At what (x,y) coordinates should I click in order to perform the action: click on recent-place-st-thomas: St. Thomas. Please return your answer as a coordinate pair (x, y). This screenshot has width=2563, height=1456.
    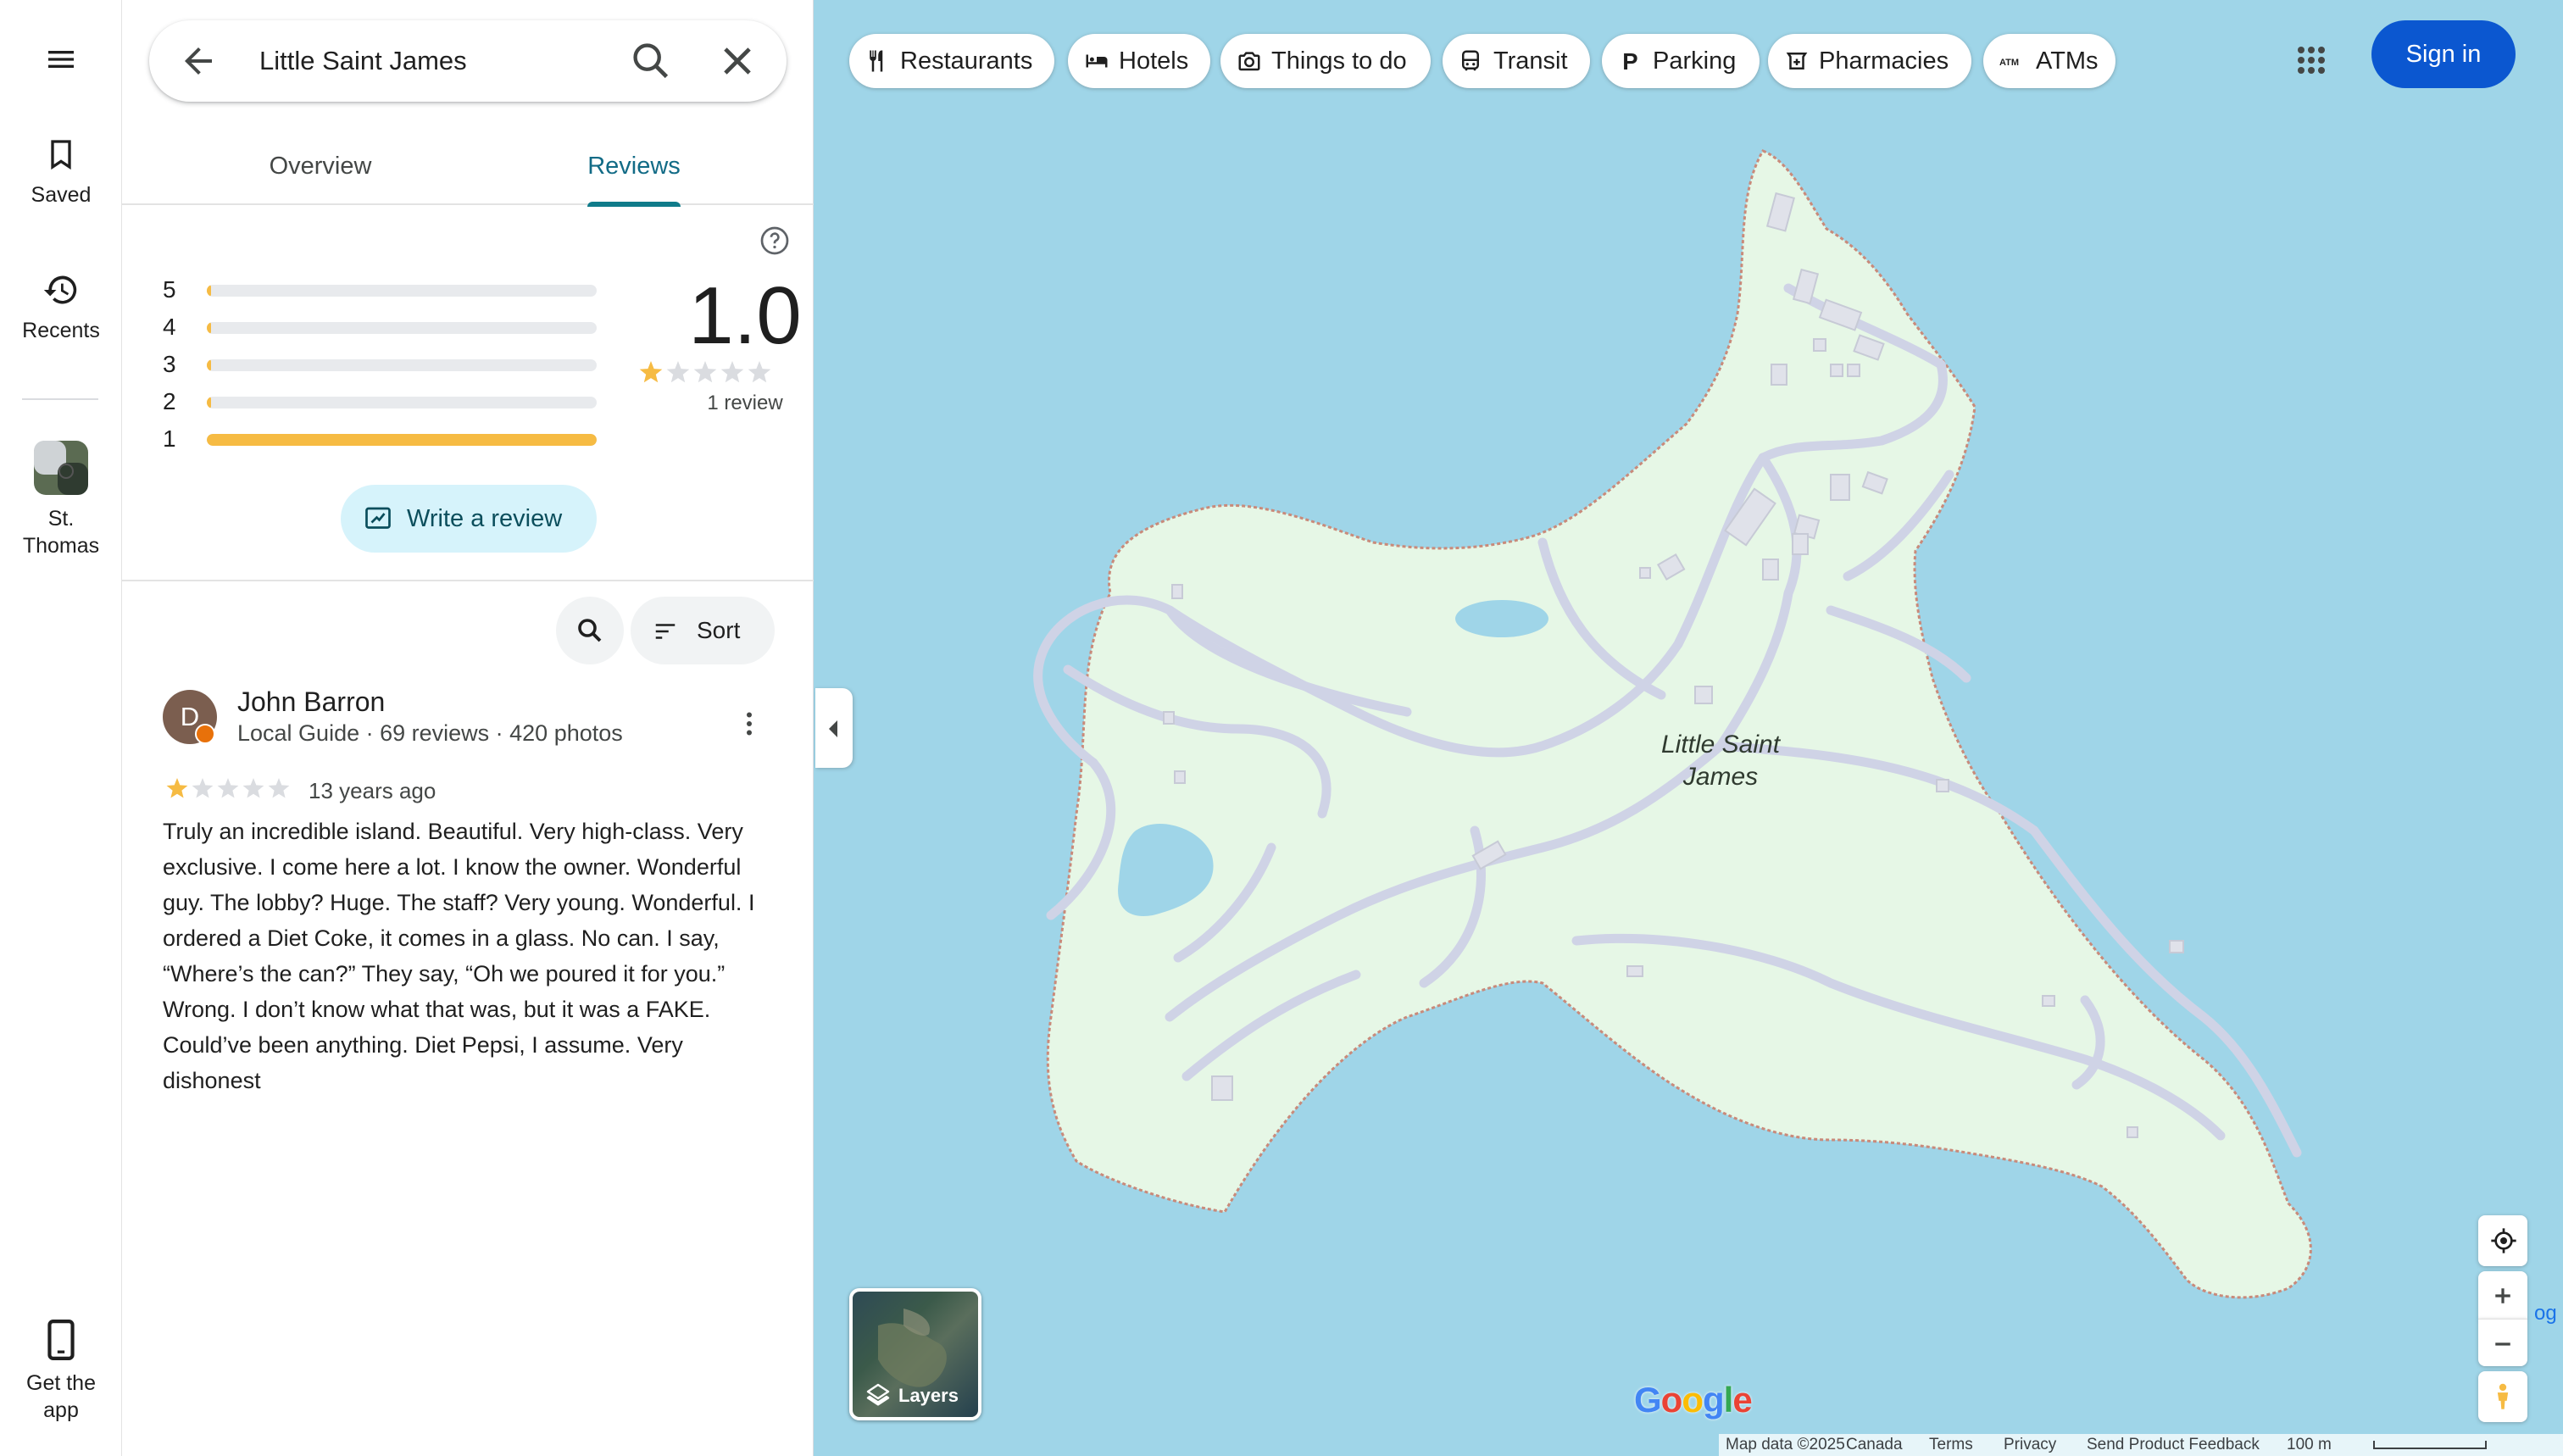
    Looking at the image, I should click on (61, 499).